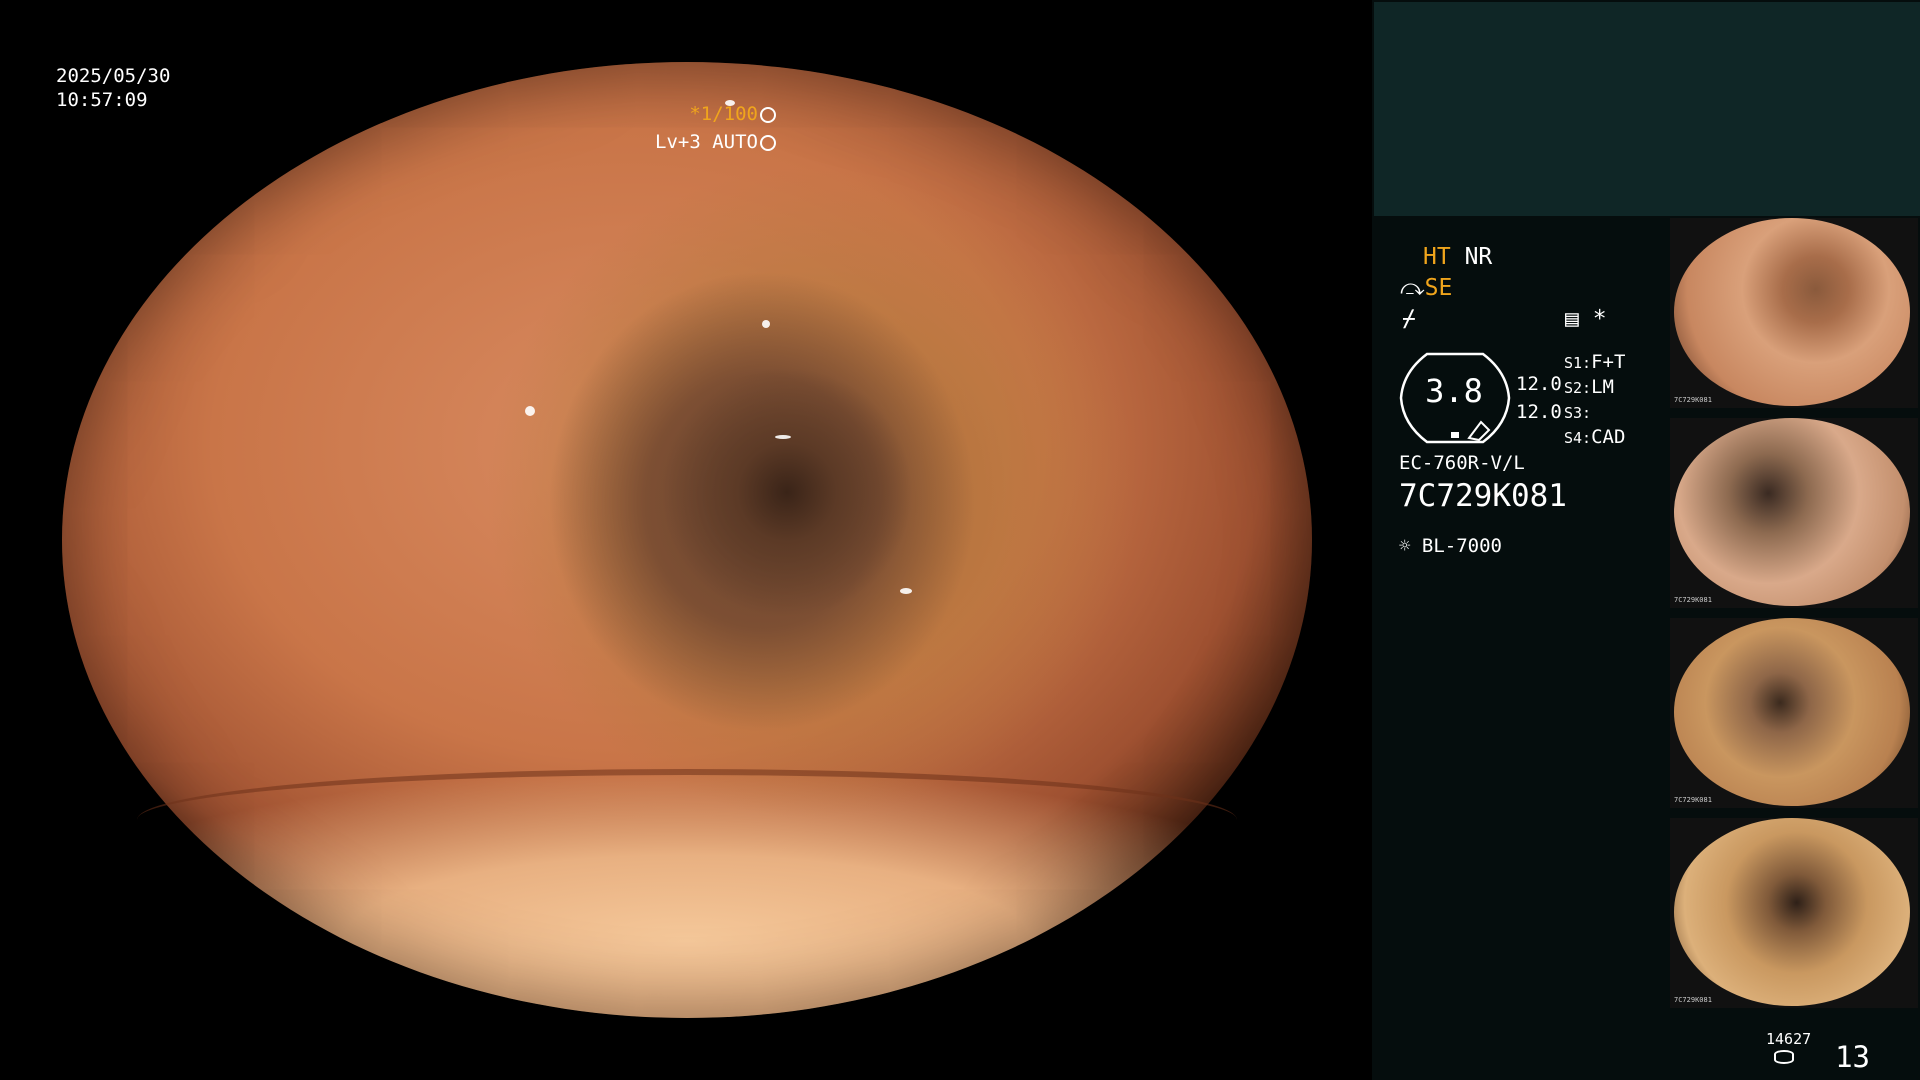 This screenshot has width=1920, height=1080. What do you see at coordinates (1405, 546) in the screenshot?
I see `sun-icon: ☼` at bounding box center [1405, 546].